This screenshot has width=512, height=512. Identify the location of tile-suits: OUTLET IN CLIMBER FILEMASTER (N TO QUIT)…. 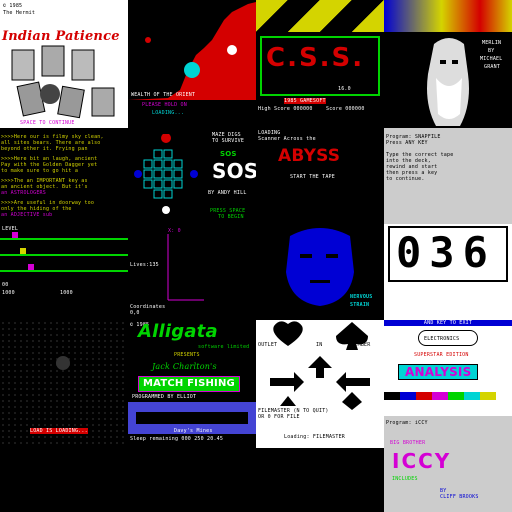
(320, 384).